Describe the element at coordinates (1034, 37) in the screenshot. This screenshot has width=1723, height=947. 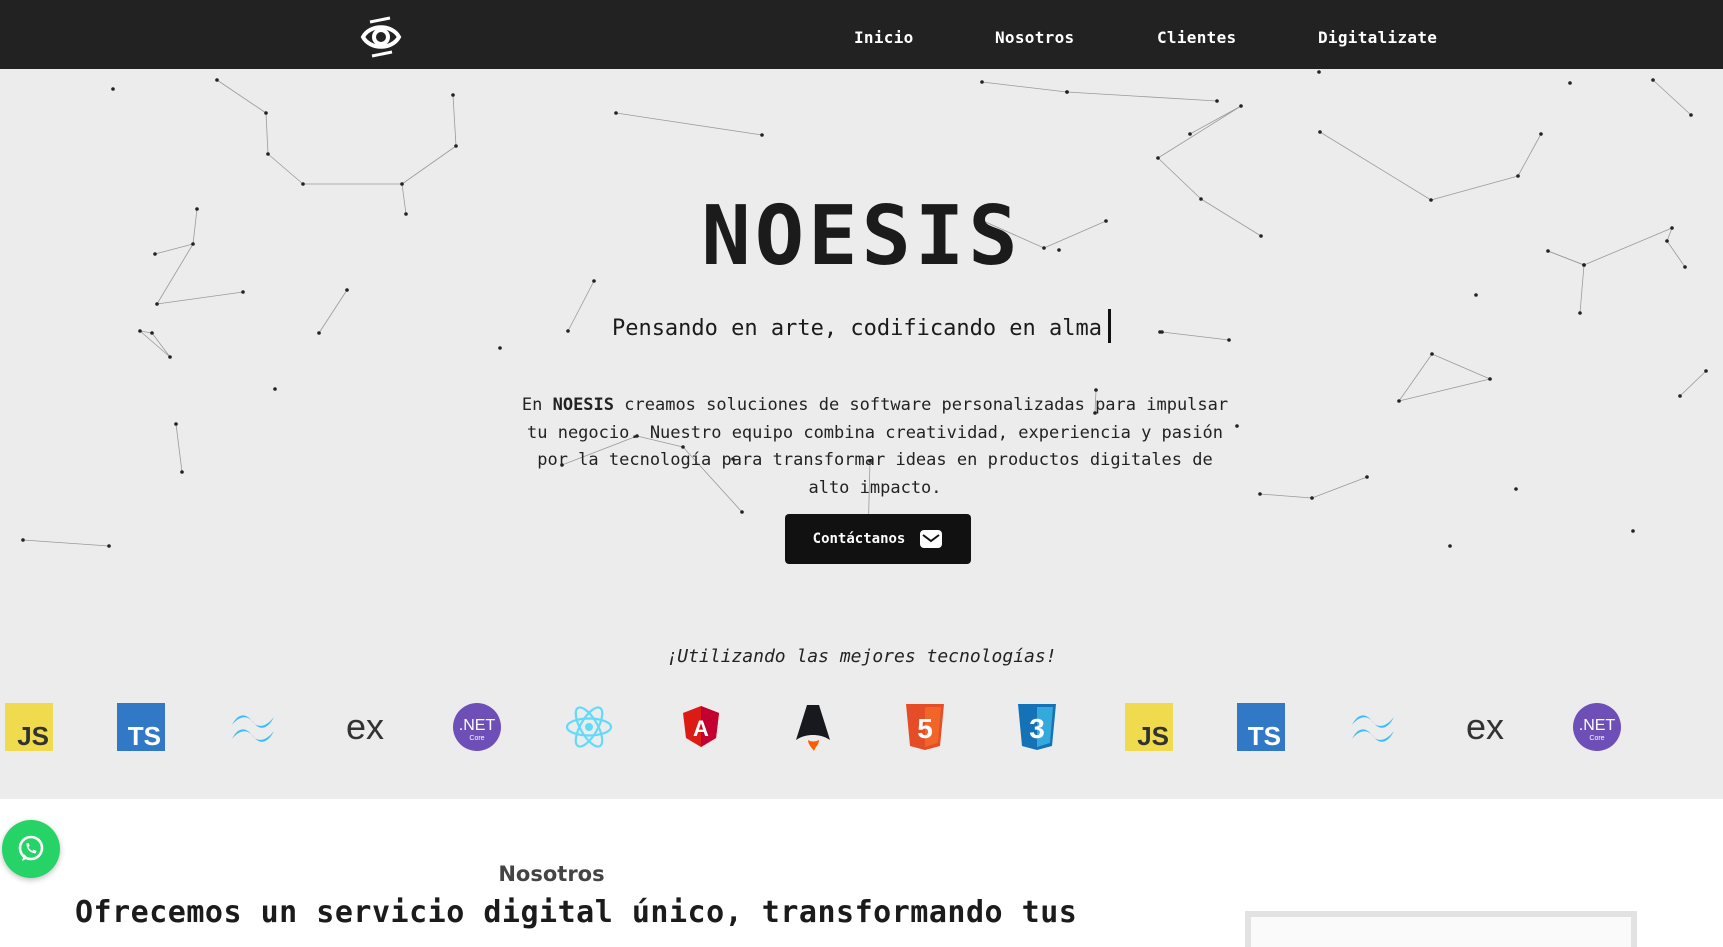
I see `nav-link-nosotros: Nosotros` at that location.